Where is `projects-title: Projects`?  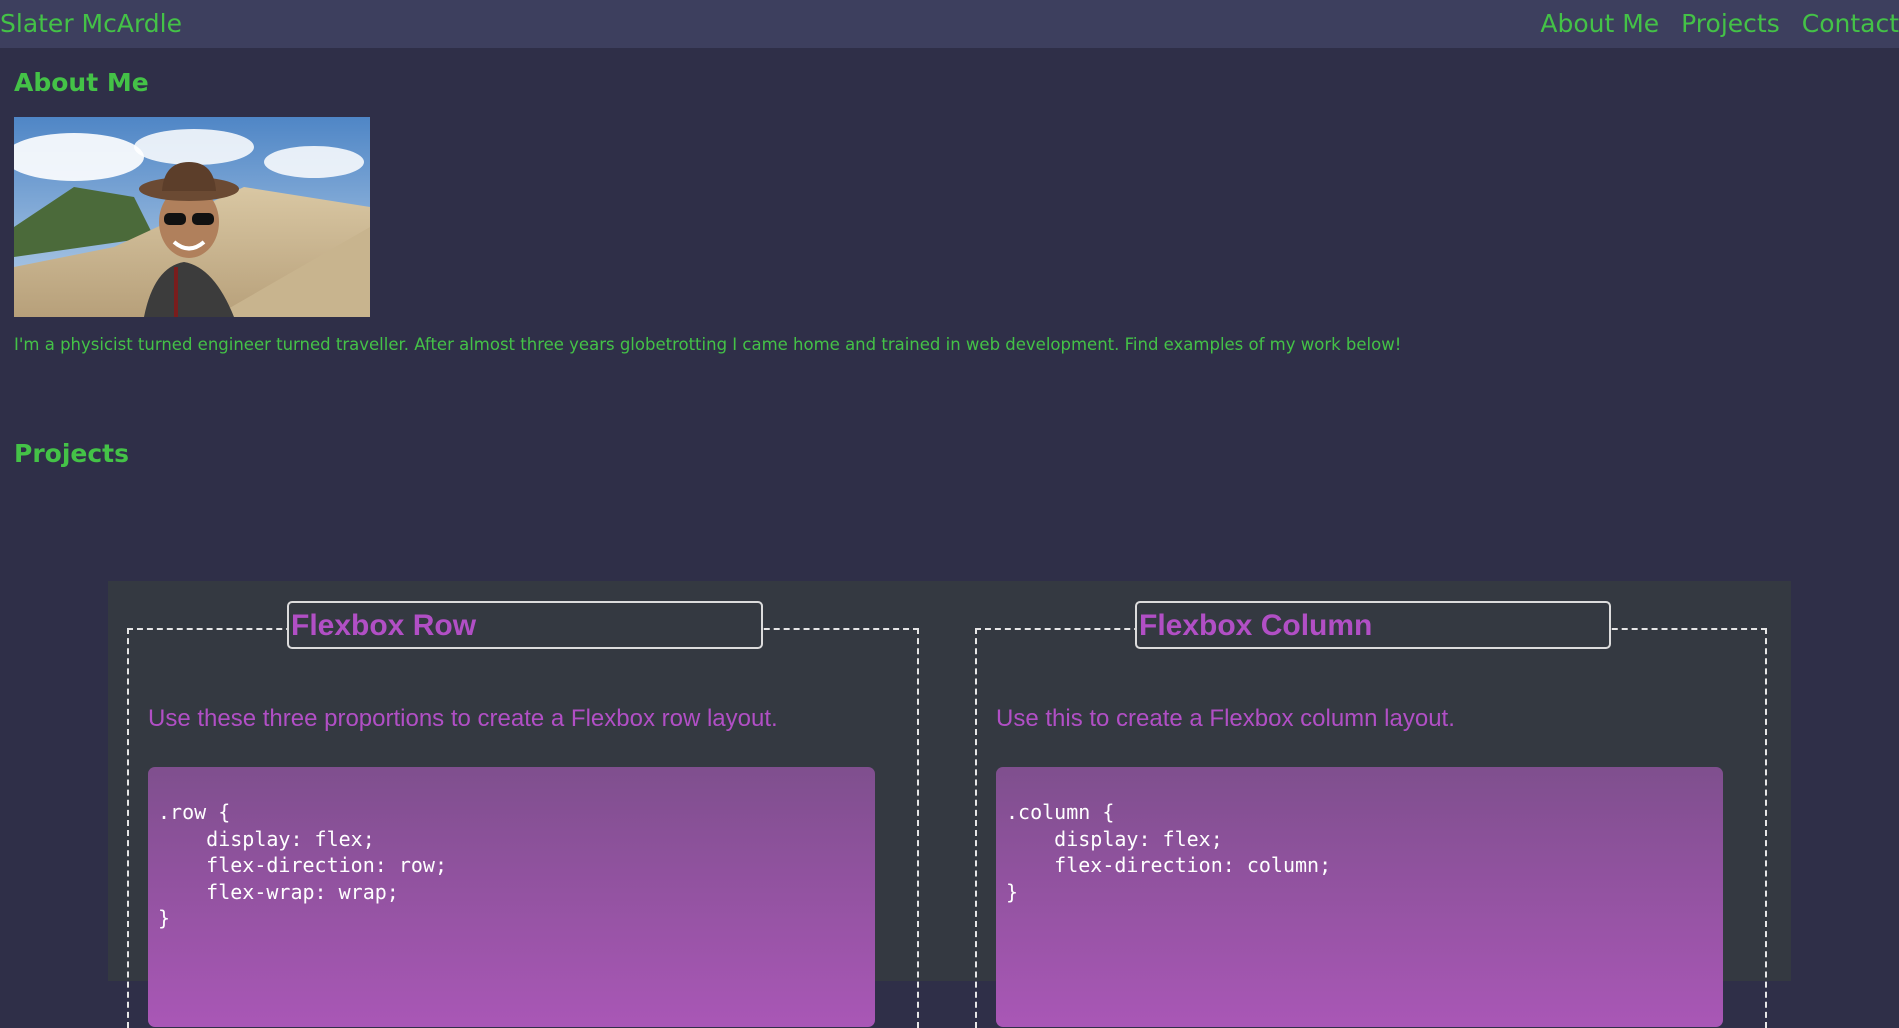
projects-title: Projects is located at coordinates (72, 453).